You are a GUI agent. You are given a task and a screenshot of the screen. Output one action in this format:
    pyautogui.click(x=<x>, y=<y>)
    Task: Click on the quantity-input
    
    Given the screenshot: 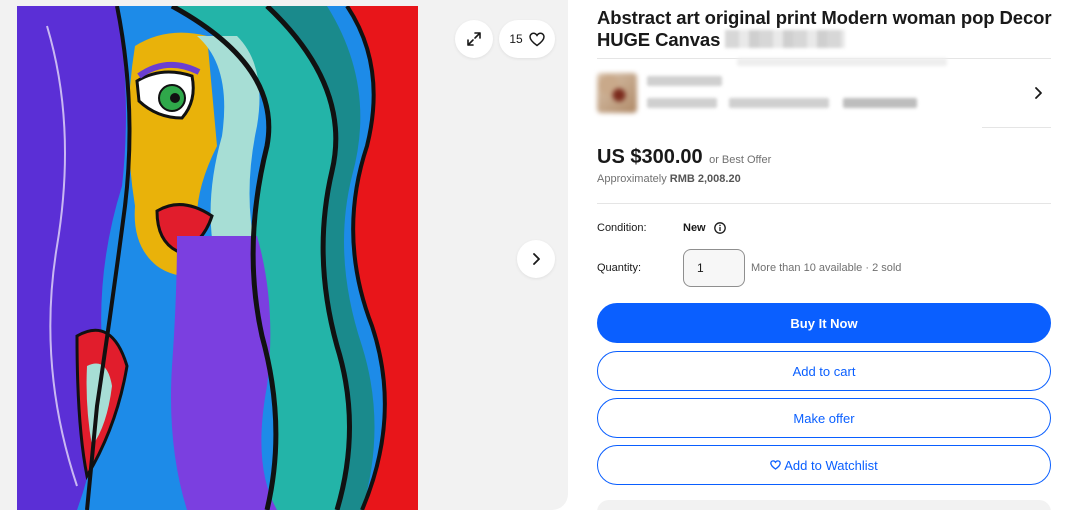 What is the action you would take?
    pyautogui.click(x=714, y=268)
    